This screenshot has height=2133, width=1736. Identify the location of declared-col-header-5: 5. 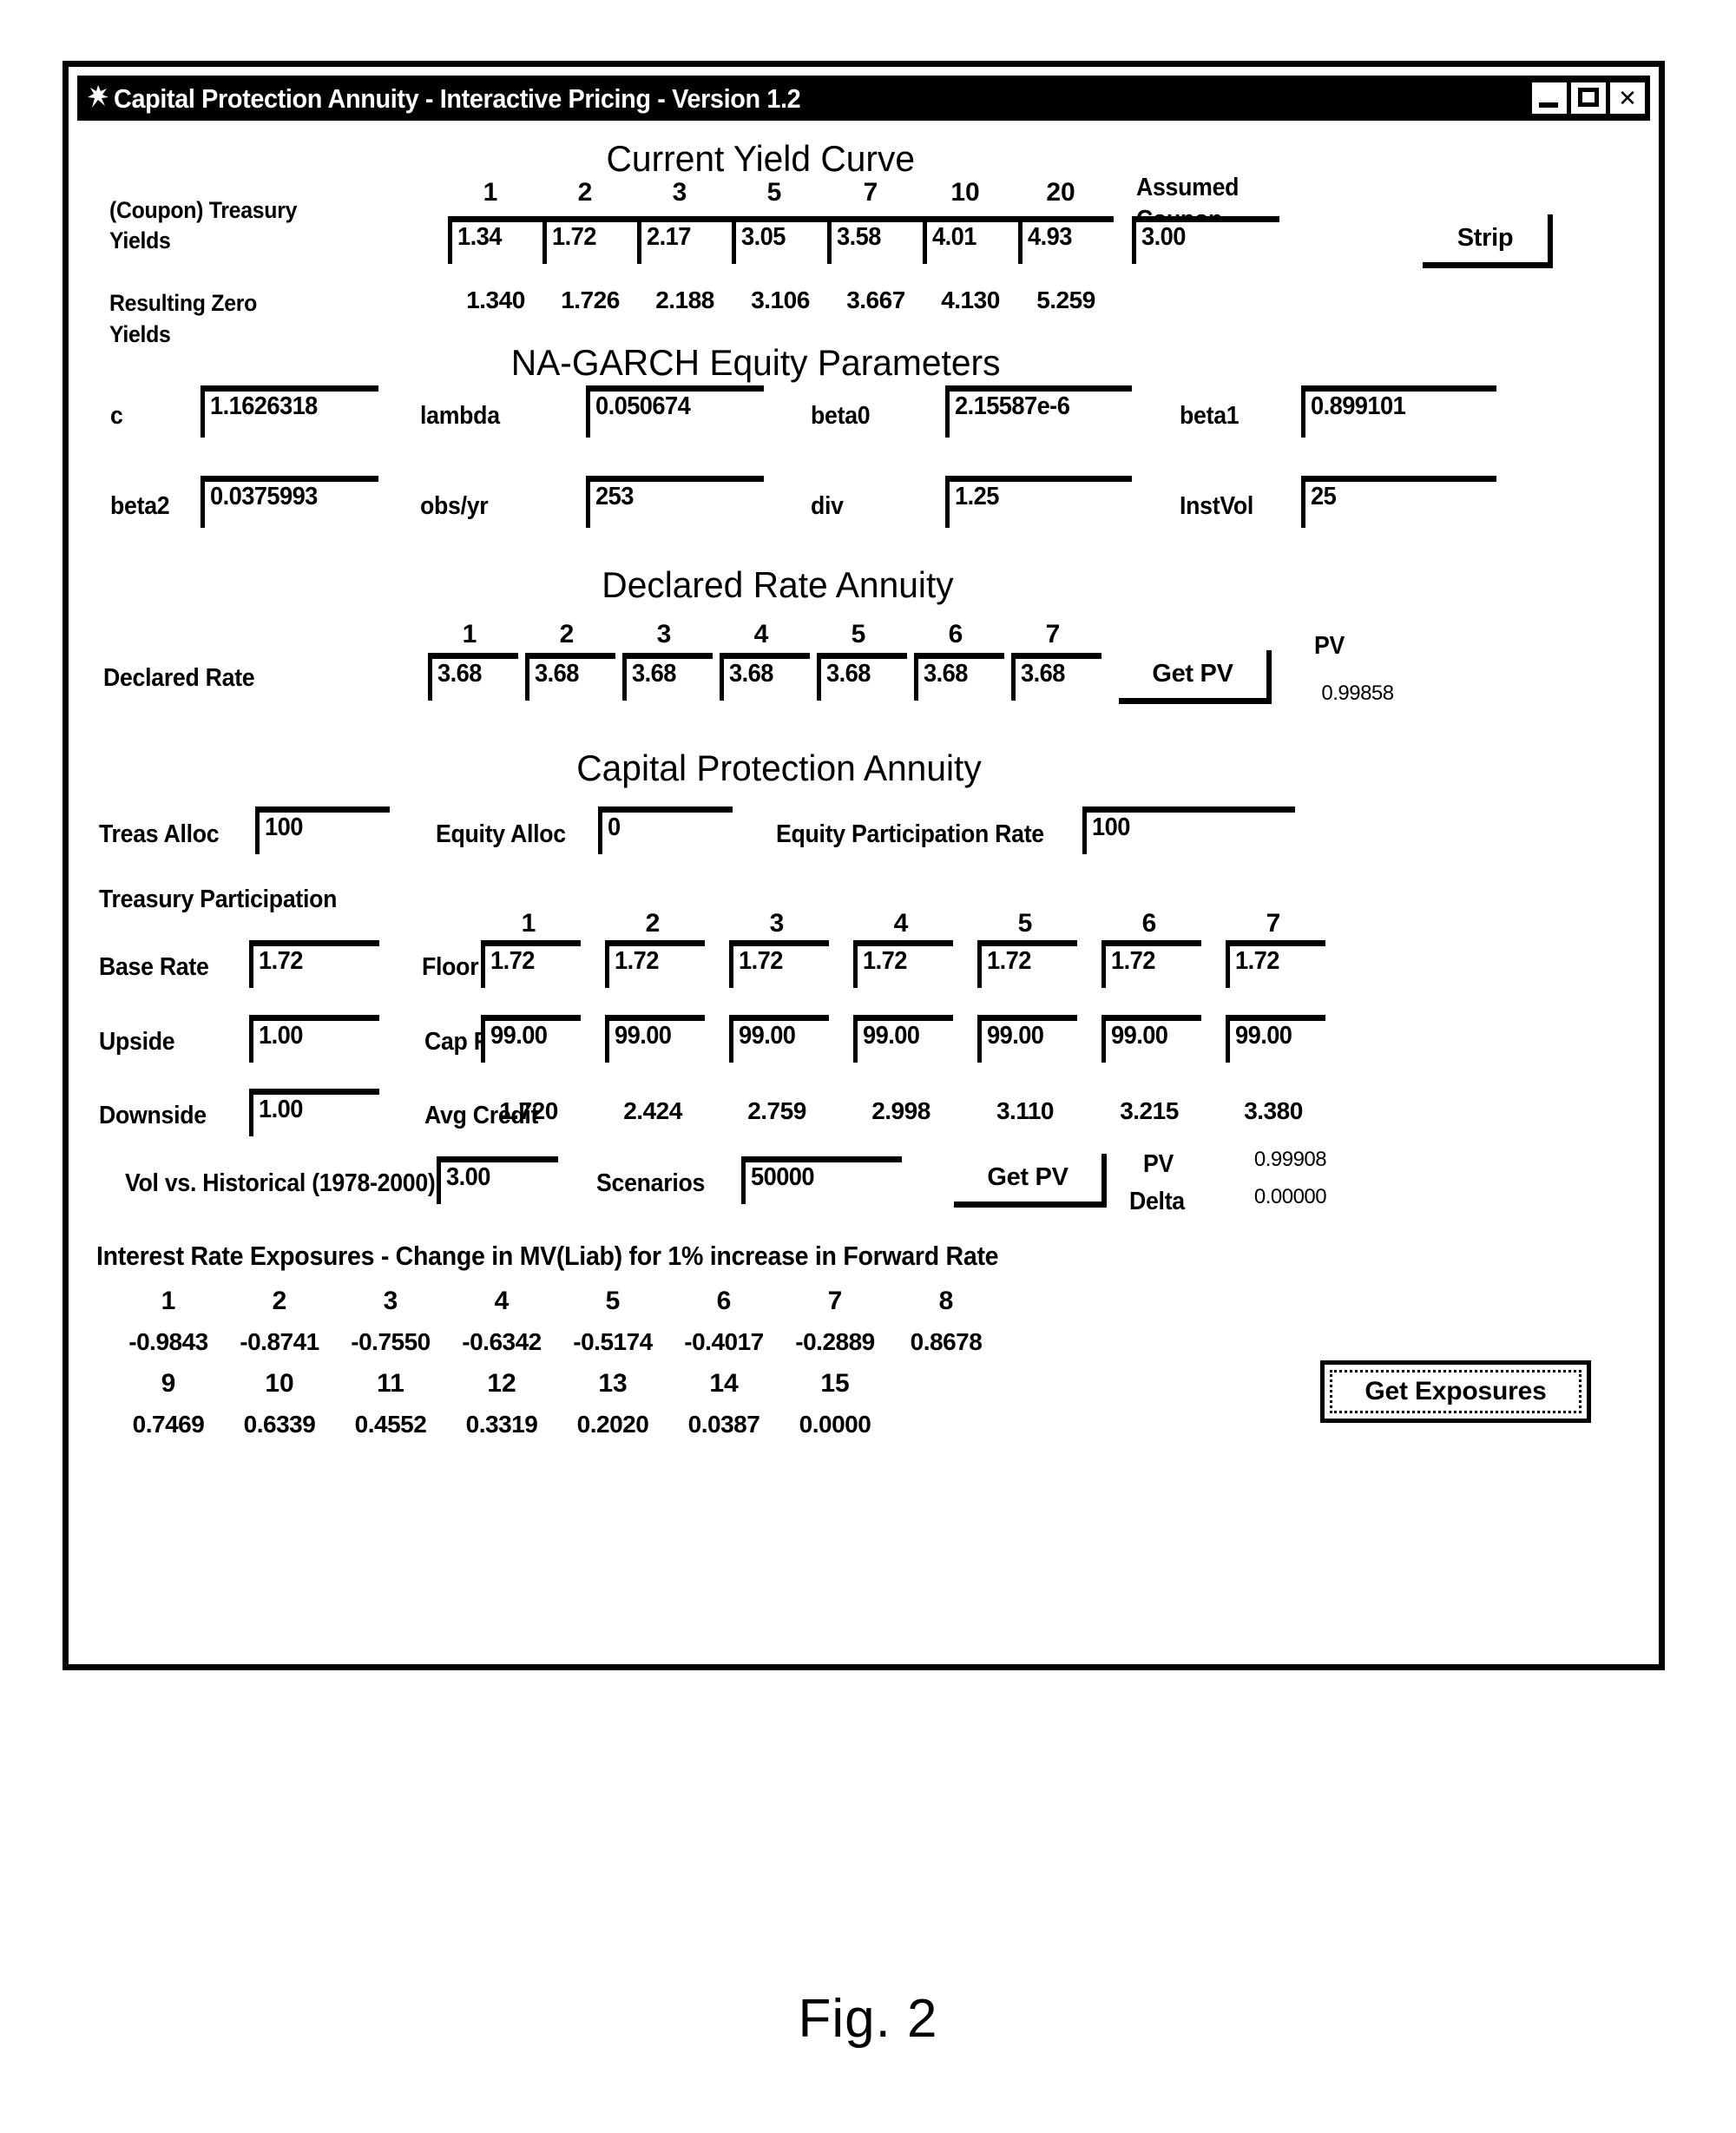
(858, 634).